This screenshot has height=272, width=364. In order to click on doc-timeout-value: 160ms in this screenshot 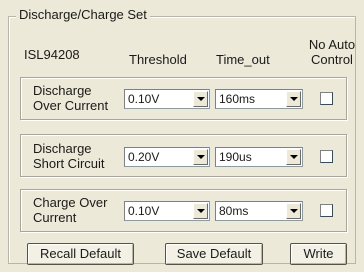, I will do `click(237, 99)`.